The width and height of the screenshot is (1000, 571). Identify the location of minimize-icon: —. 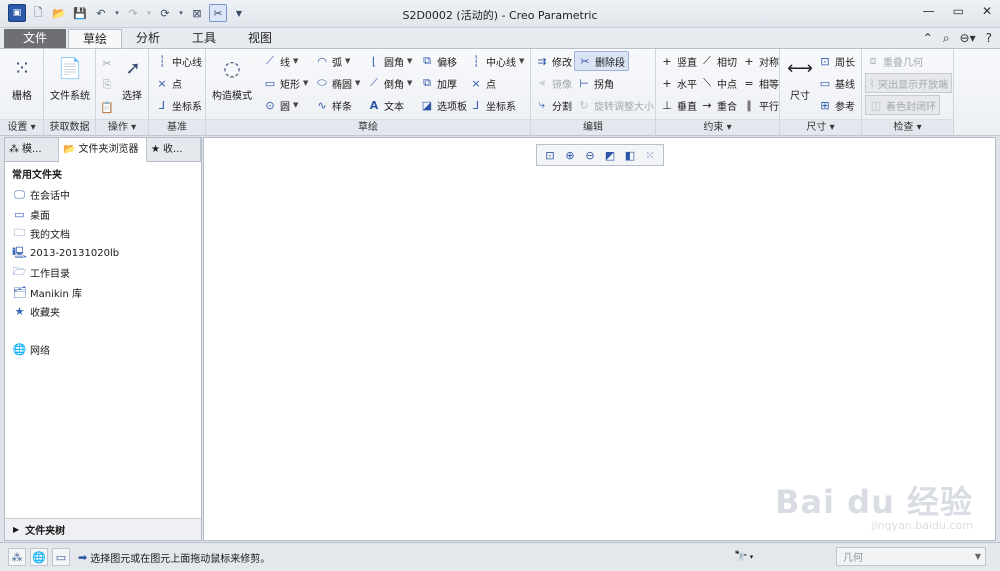
(929, 11).